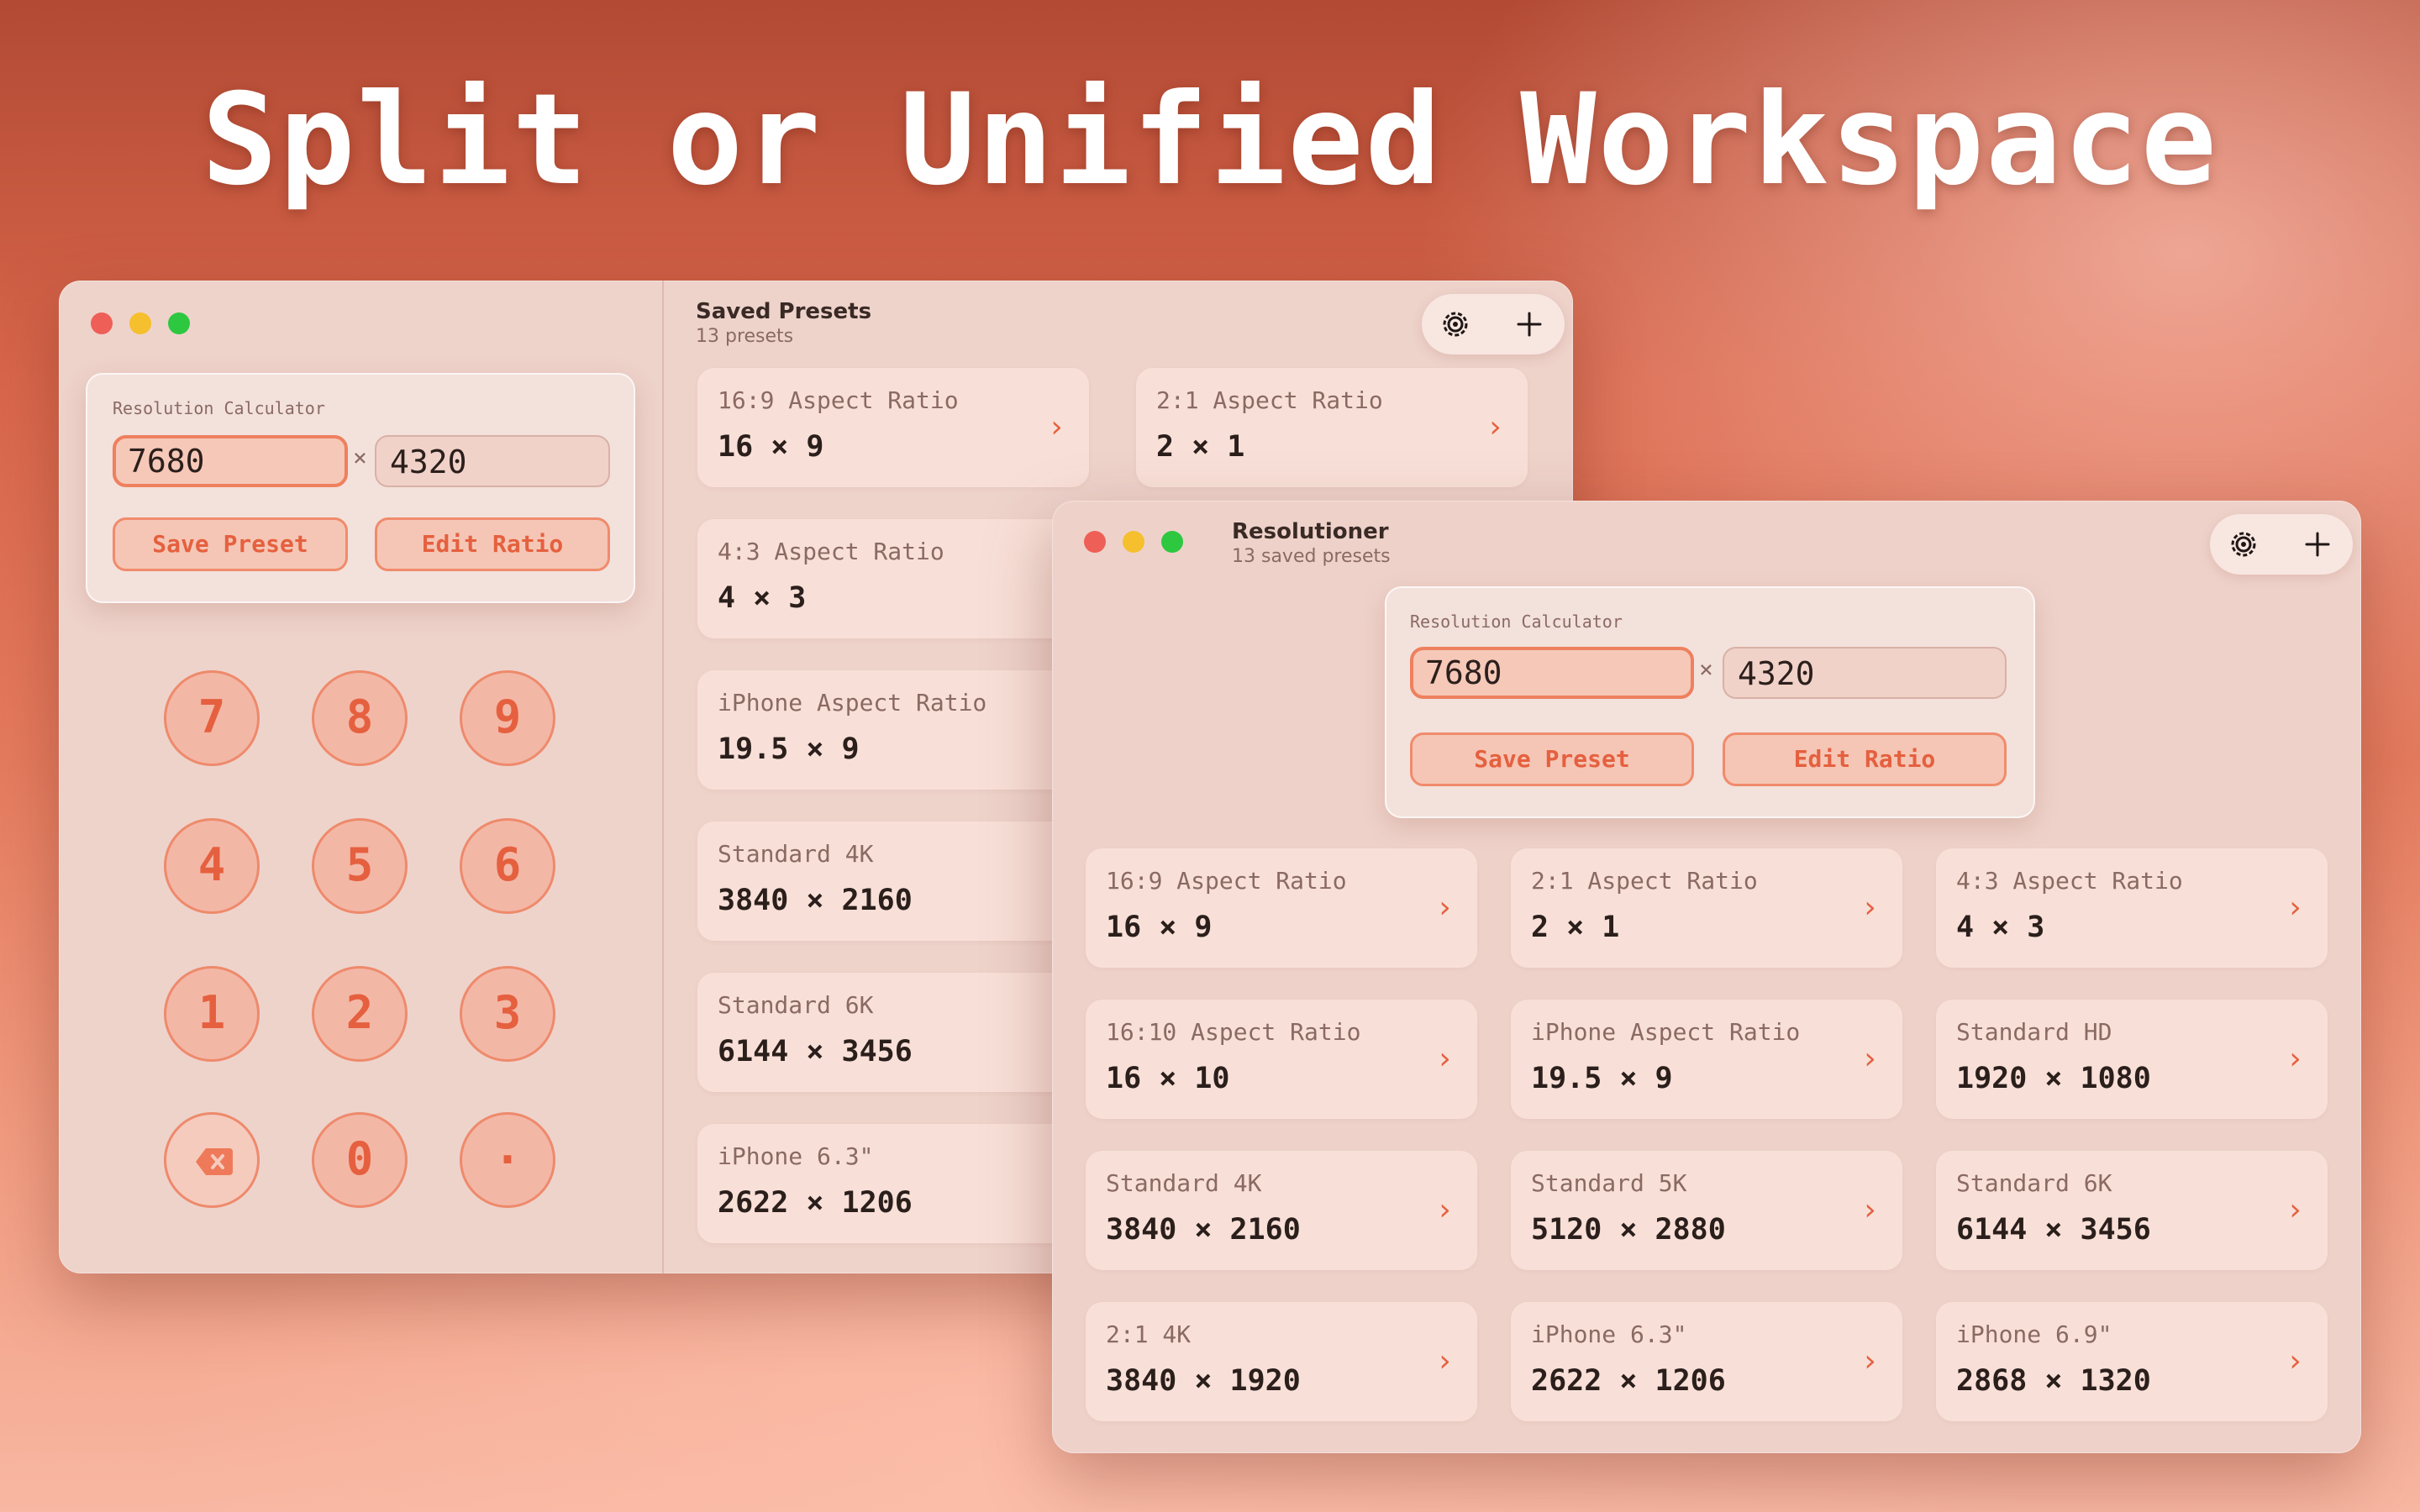  What do you see at coordinates (1707, 1361) in the screenshot?
I see `preset-card: iPhone 6.3" 2622 × 1206 ›` at bounding box center [1707, 1361].